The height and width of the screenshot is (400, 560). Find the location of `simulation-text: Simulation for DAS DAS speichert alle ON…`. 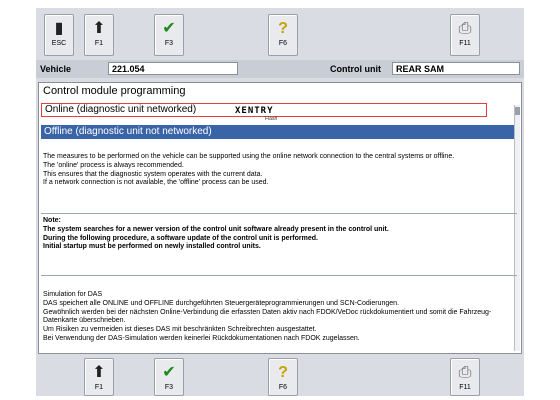

simulation-text: Simulation for DAS DAS speichert alle ON… is located at coordinates (267, 316).